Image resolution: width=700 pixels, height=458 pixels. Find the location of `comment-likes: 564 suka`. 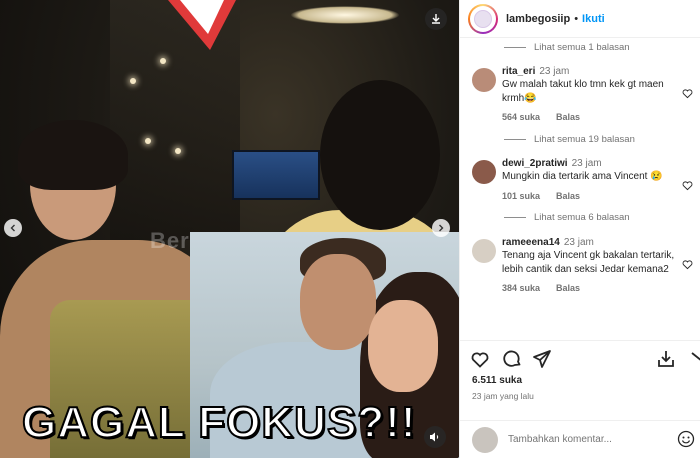

comment-likes: 564 suka is located at coordinates (521, 117).